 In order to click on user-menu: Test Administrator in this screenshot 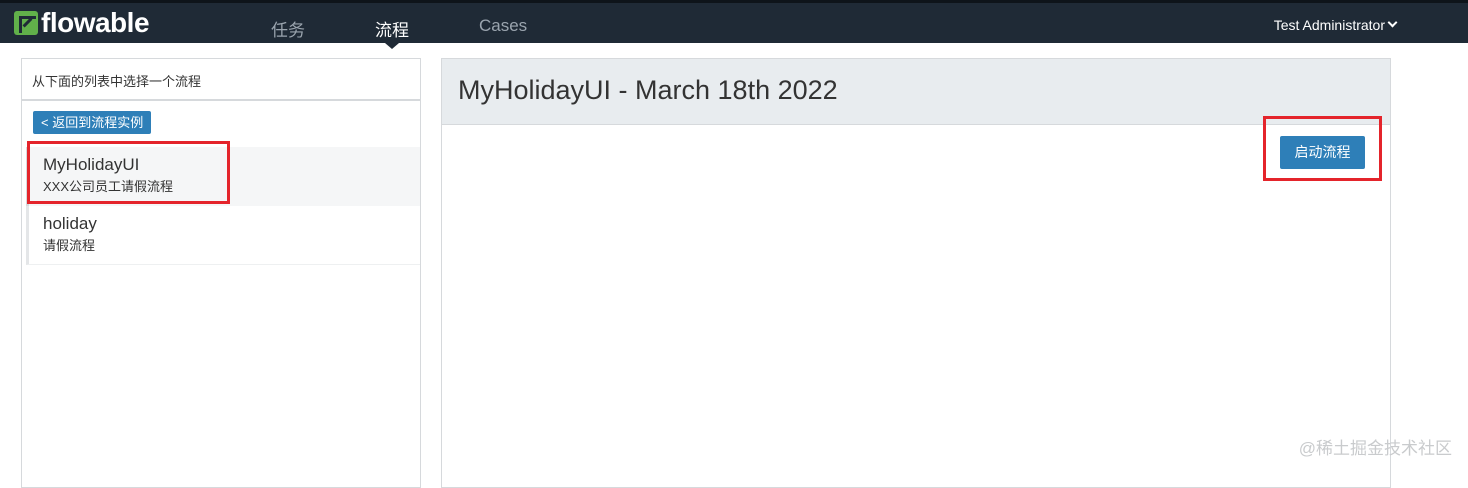, I will do `click(1335, 25)`.